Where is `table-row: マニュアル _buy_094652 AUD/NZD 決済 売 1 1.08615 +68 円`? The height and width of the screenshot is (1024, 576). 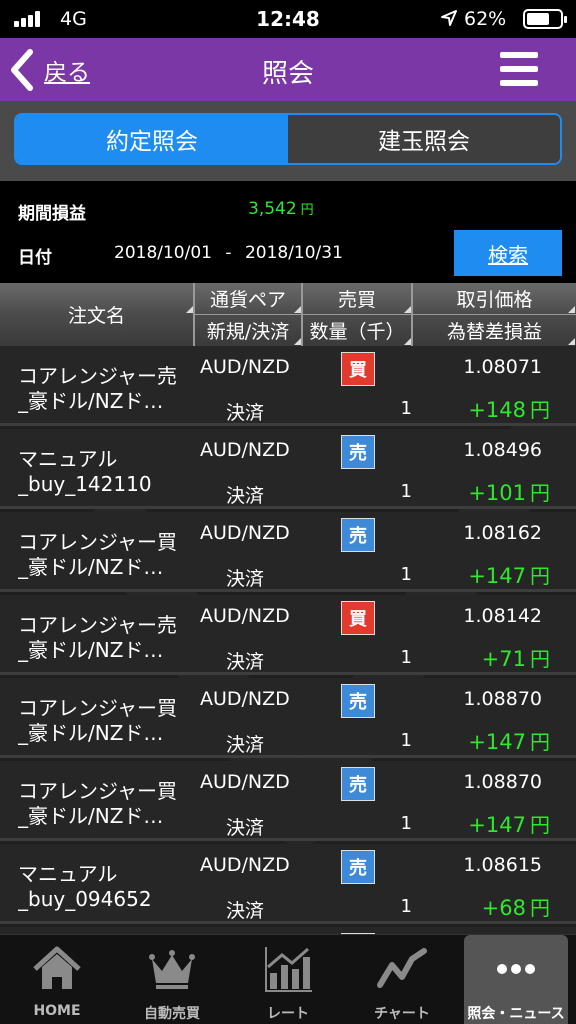
table-row: マニュアル _buy_094652 AUD/NZD 決済 売 1 1.08615 +68 円 is located at coordinates (288, 884).